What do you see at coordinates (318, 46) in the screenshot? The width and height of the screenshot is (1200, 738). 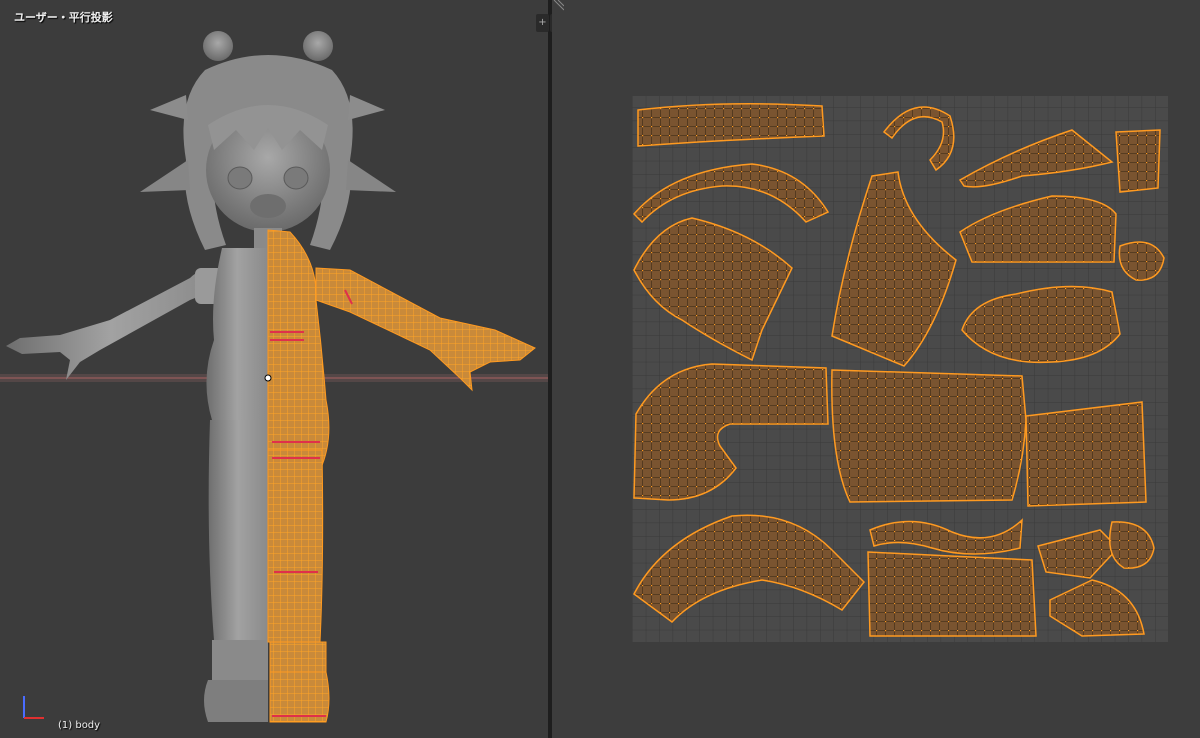 I see `hair-bun-right` at bounding box center [318, 46].